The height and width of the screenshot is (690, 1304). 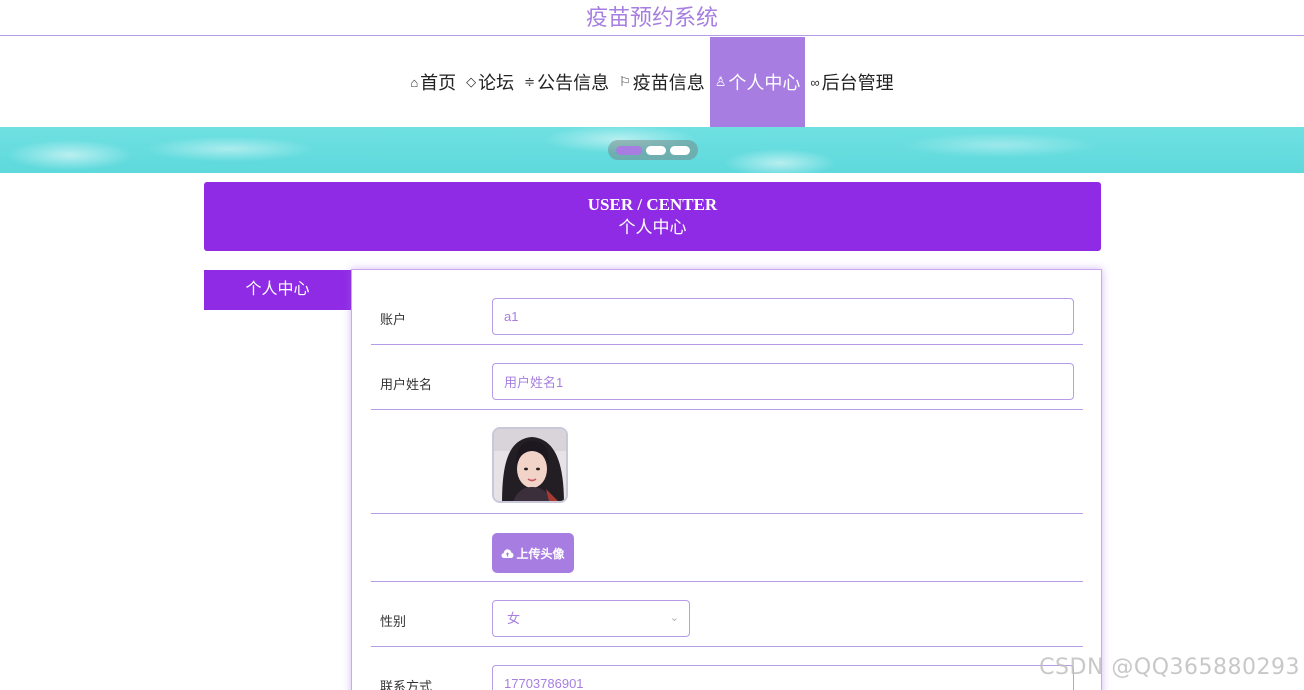 What do you see at coordinates (783, 381) in the screenshot?
I see `username-input` at bounding box center [783, 381].